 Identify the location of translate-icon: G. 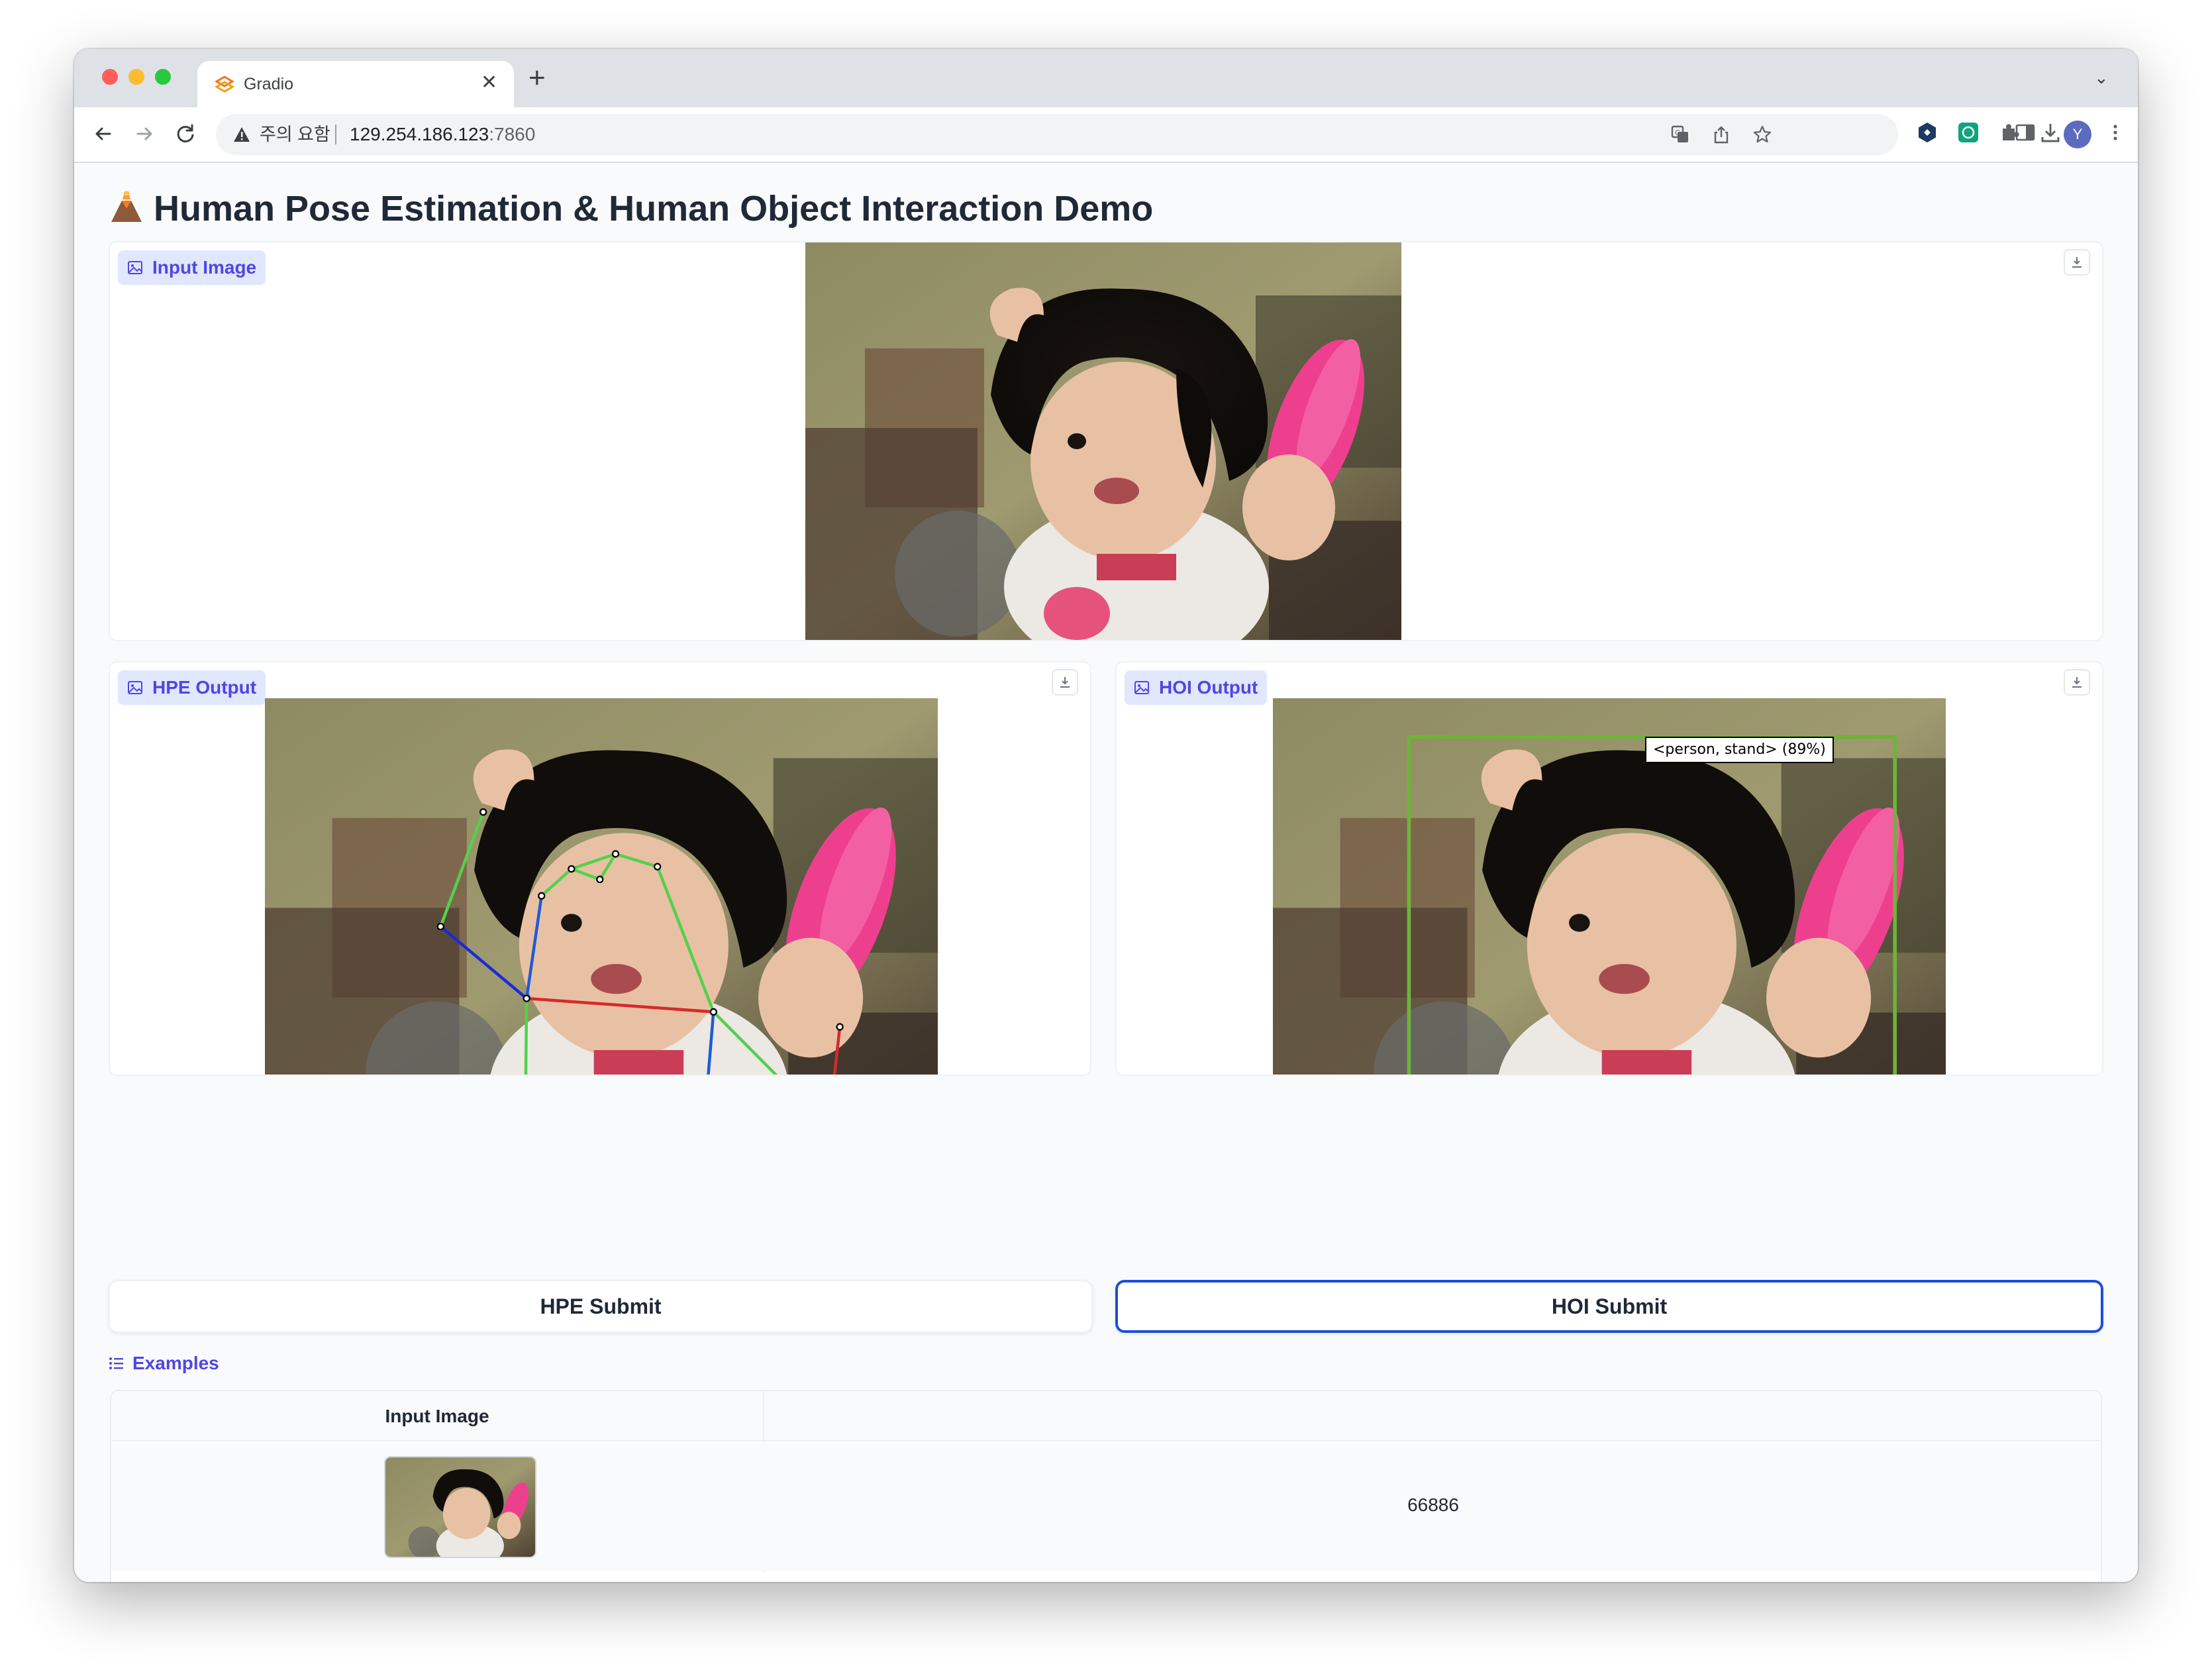
(1680, 134).